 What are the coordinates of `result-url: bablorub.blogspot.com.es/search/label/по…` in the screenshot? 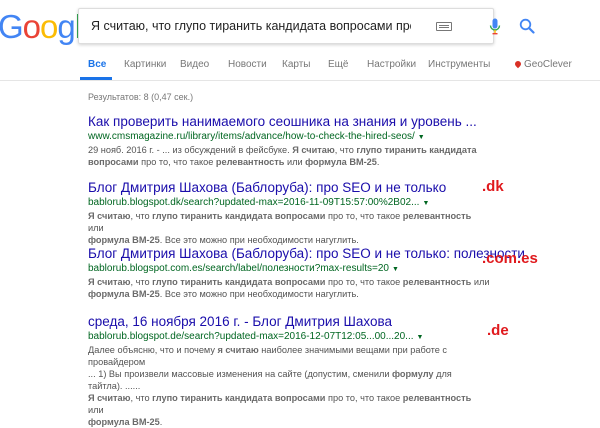 It's located at (293, 269).